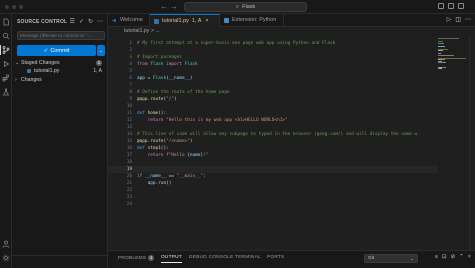 The width and height of the screenshot is (475, 268). I want to click on changes-group: › Changes, so click(59, 80).